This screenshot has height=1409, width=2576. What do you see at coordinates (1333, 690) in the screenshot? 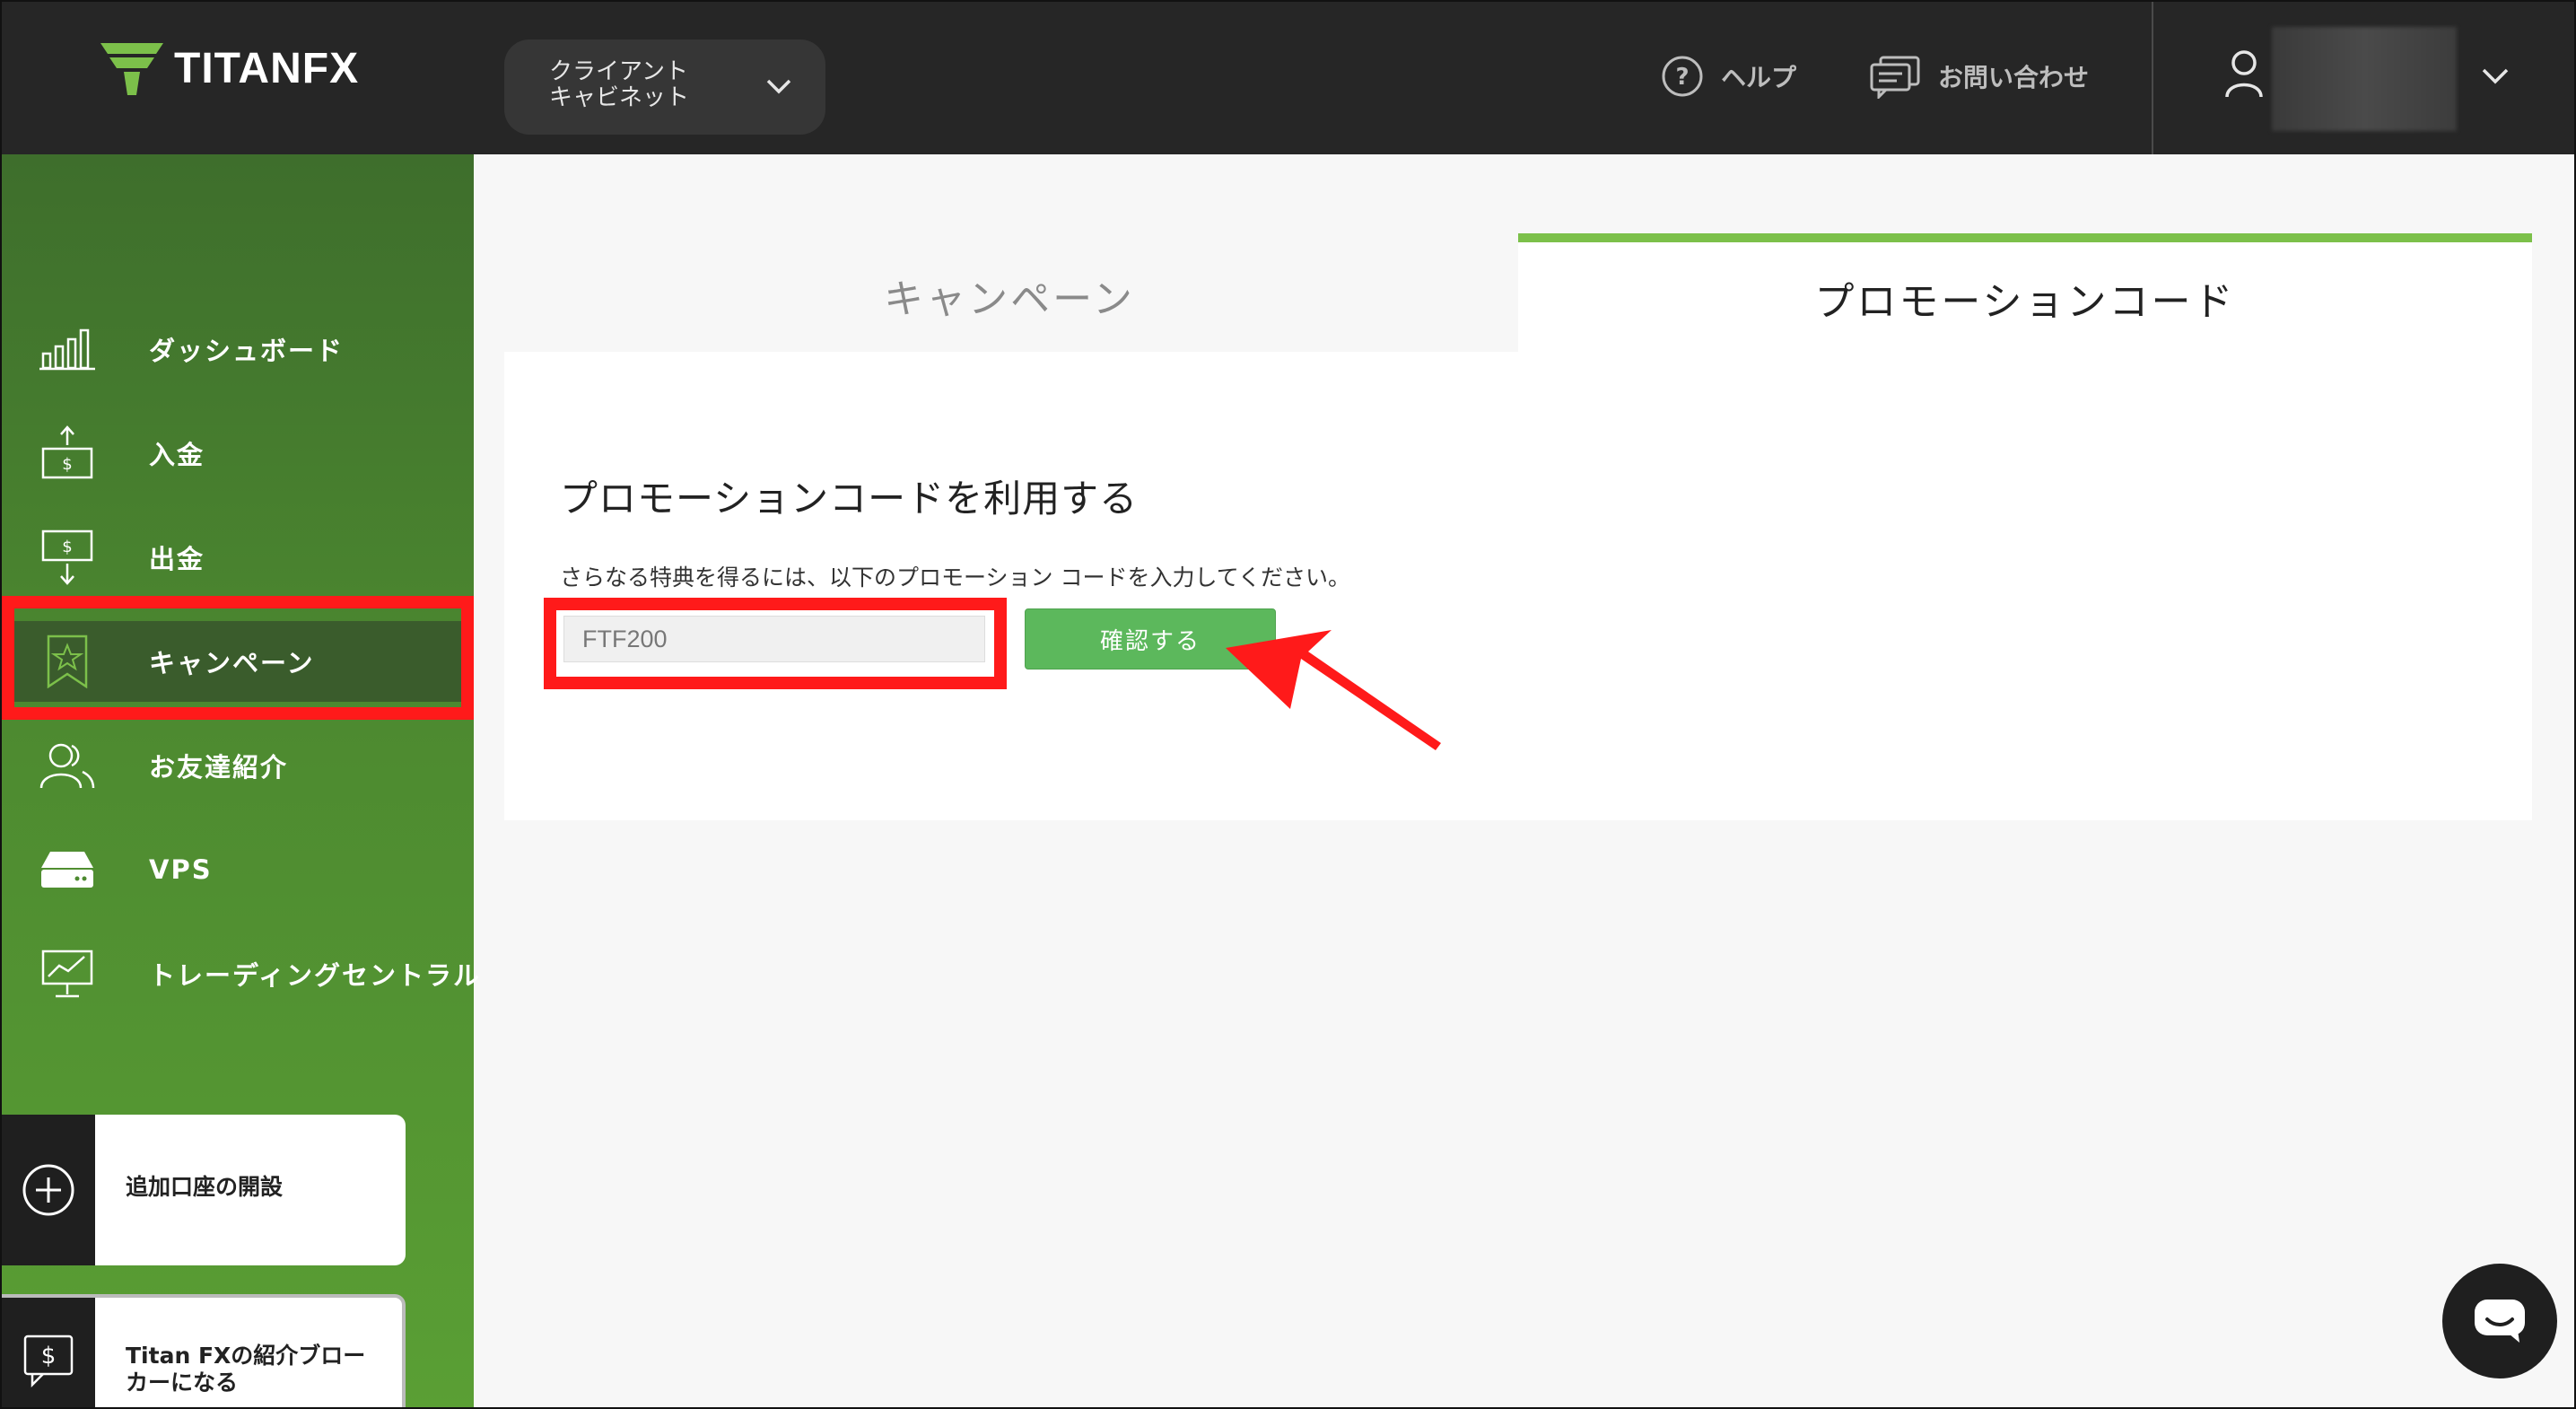
I see `red-arrow-annotation` at bounding box center [1333, 690].